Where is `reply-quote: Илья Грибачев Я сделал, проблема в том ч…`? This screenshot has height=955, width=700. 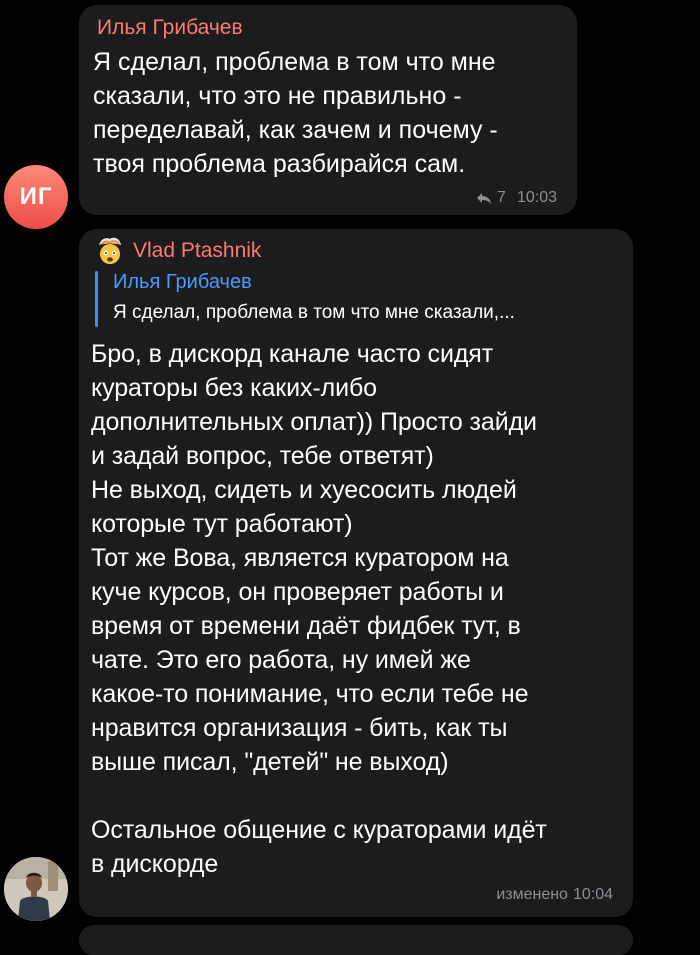 reply-quote: Илья Грибачев Я сделал, проблема в том ч… is located at coordinates (356, 300).